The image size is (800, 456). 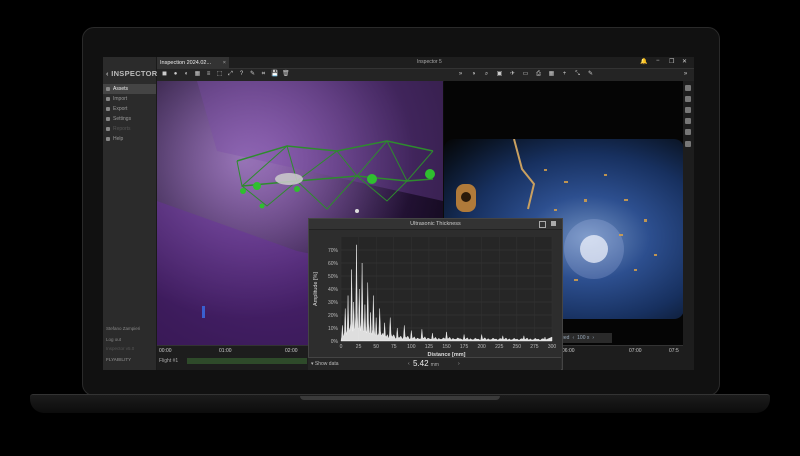 What do you see at coordinates (119, 359) in the screenshot?
I see `company-logo: FLYABILITY` at bounding box center [119, 359].